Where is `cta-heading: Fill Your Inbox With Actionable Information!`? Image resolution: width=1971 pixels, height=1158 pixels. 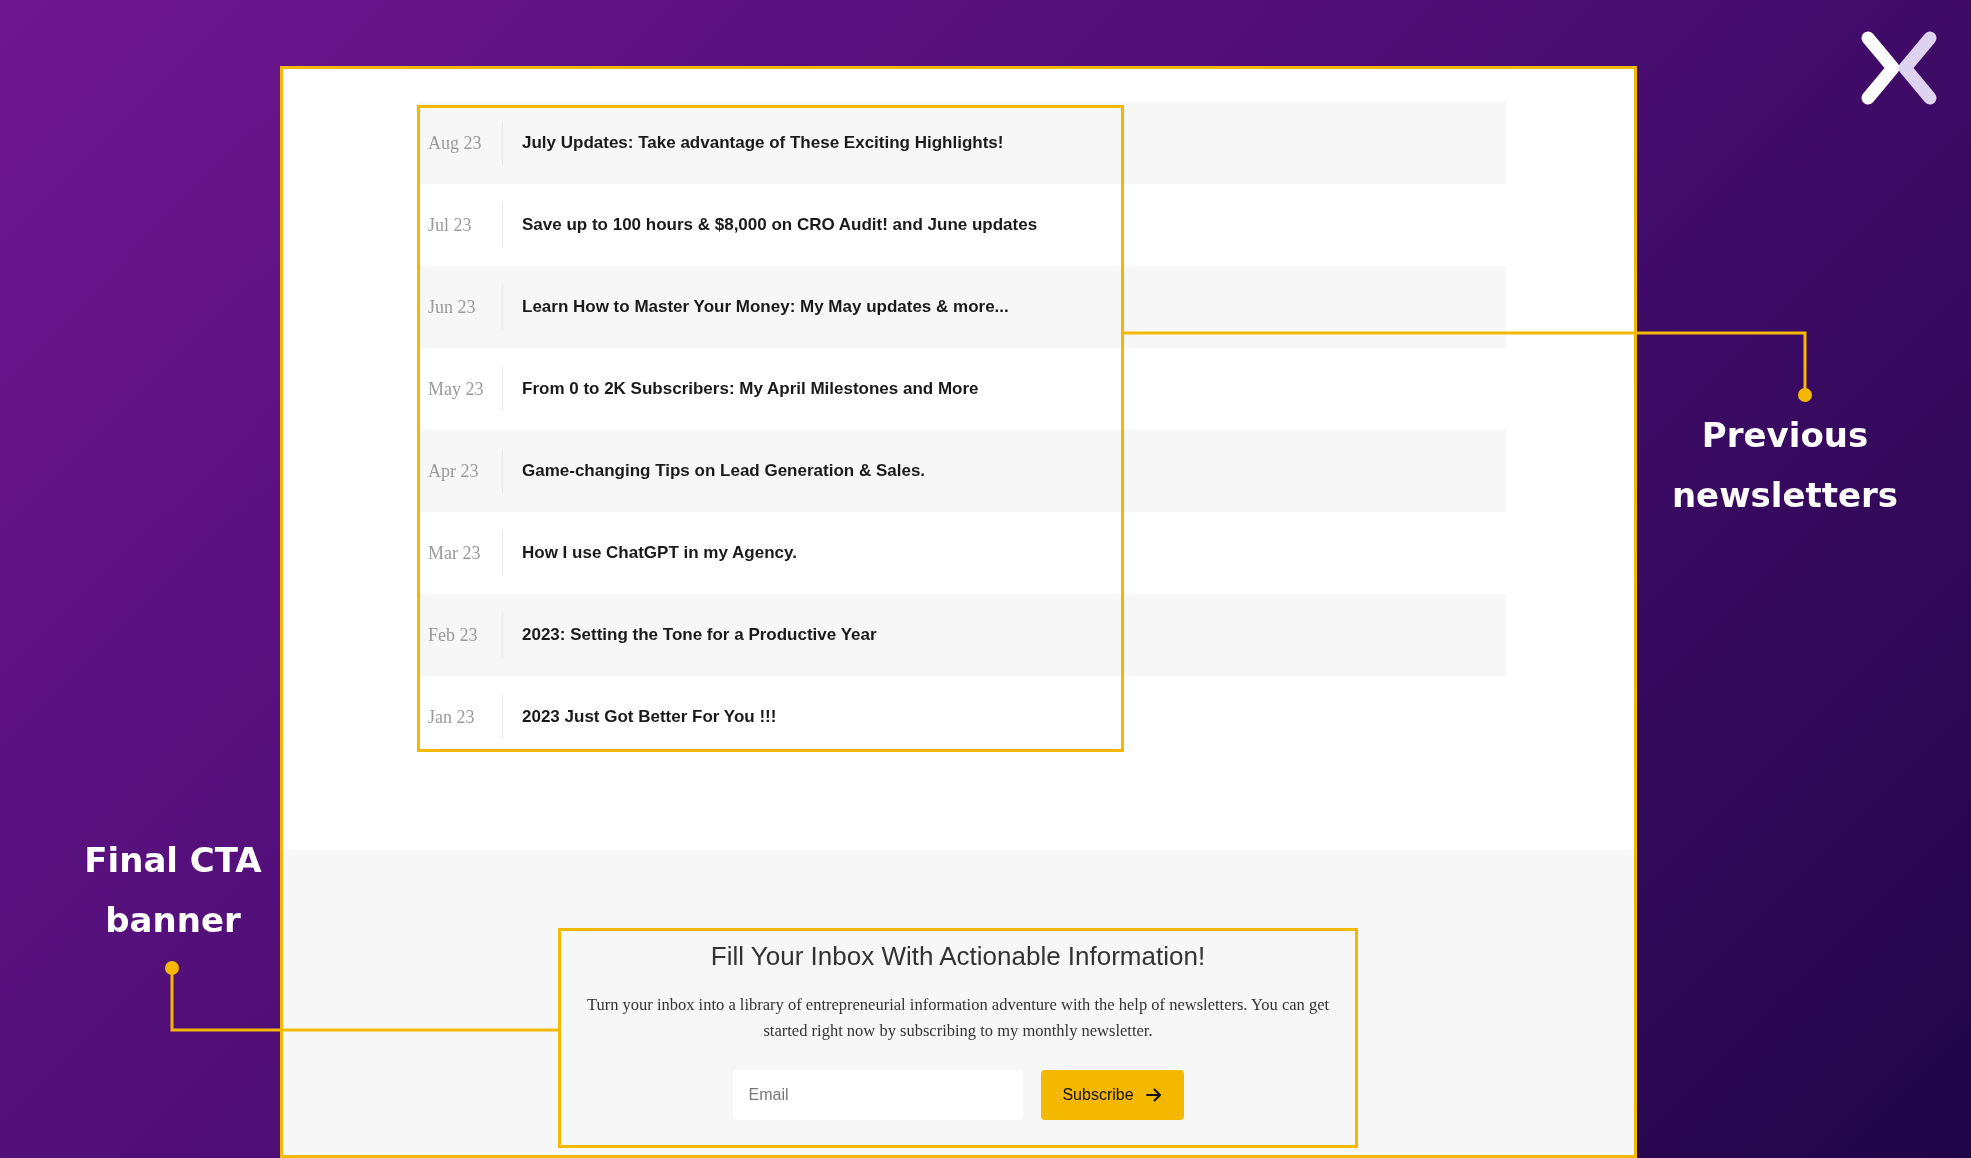 cta-heading: Fill Your Inbox With Actionable Information! is located at coordinates (958, 956).